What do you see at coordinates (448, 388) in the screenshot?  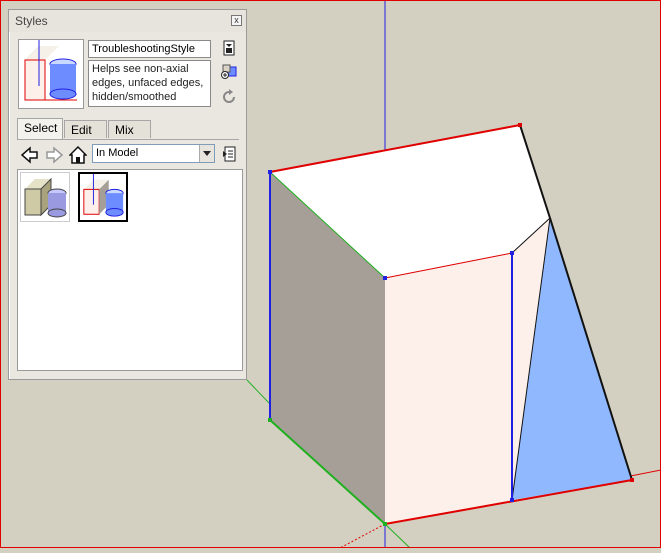 I see `front-face` at bounding box center [448, 388].